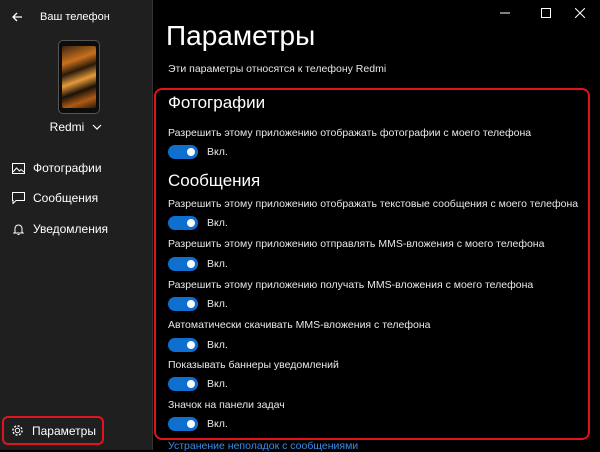  What do you see at coordinates (17, 430) in the screenshot?
I see `gear-icon` at bounding box center [17, 430].